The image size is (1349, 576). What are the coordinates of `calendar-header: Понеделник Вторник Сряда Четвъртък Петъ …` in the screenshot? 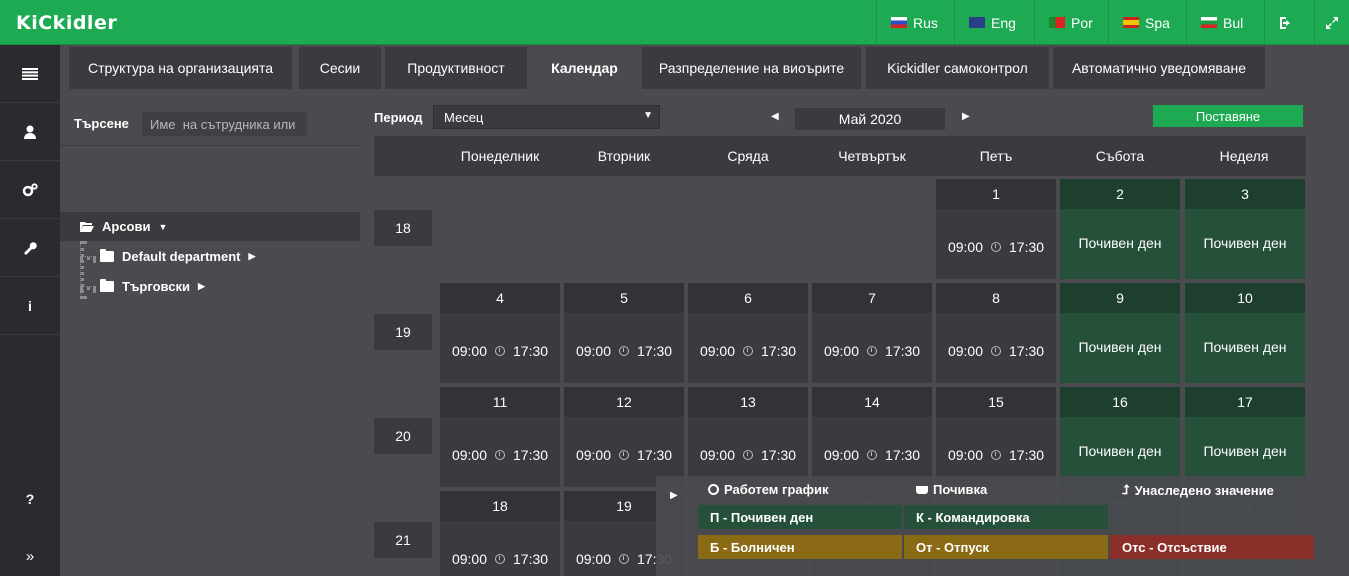 It's located at (840, 156).